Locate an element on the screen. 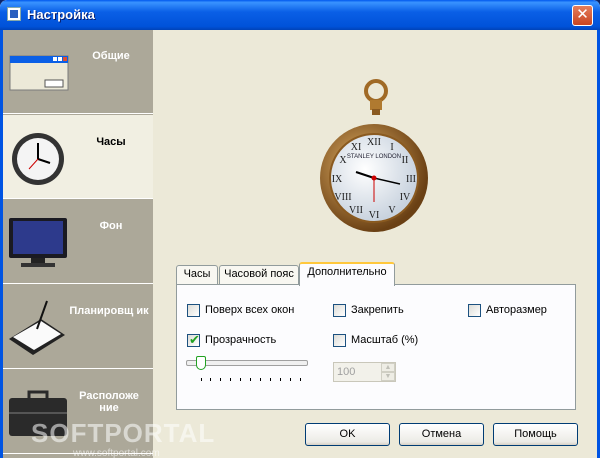 Image resolution: width=600 pixels, height=458 pixels. scale-label: Масштаб (%) is located at coordinates (385, 340).